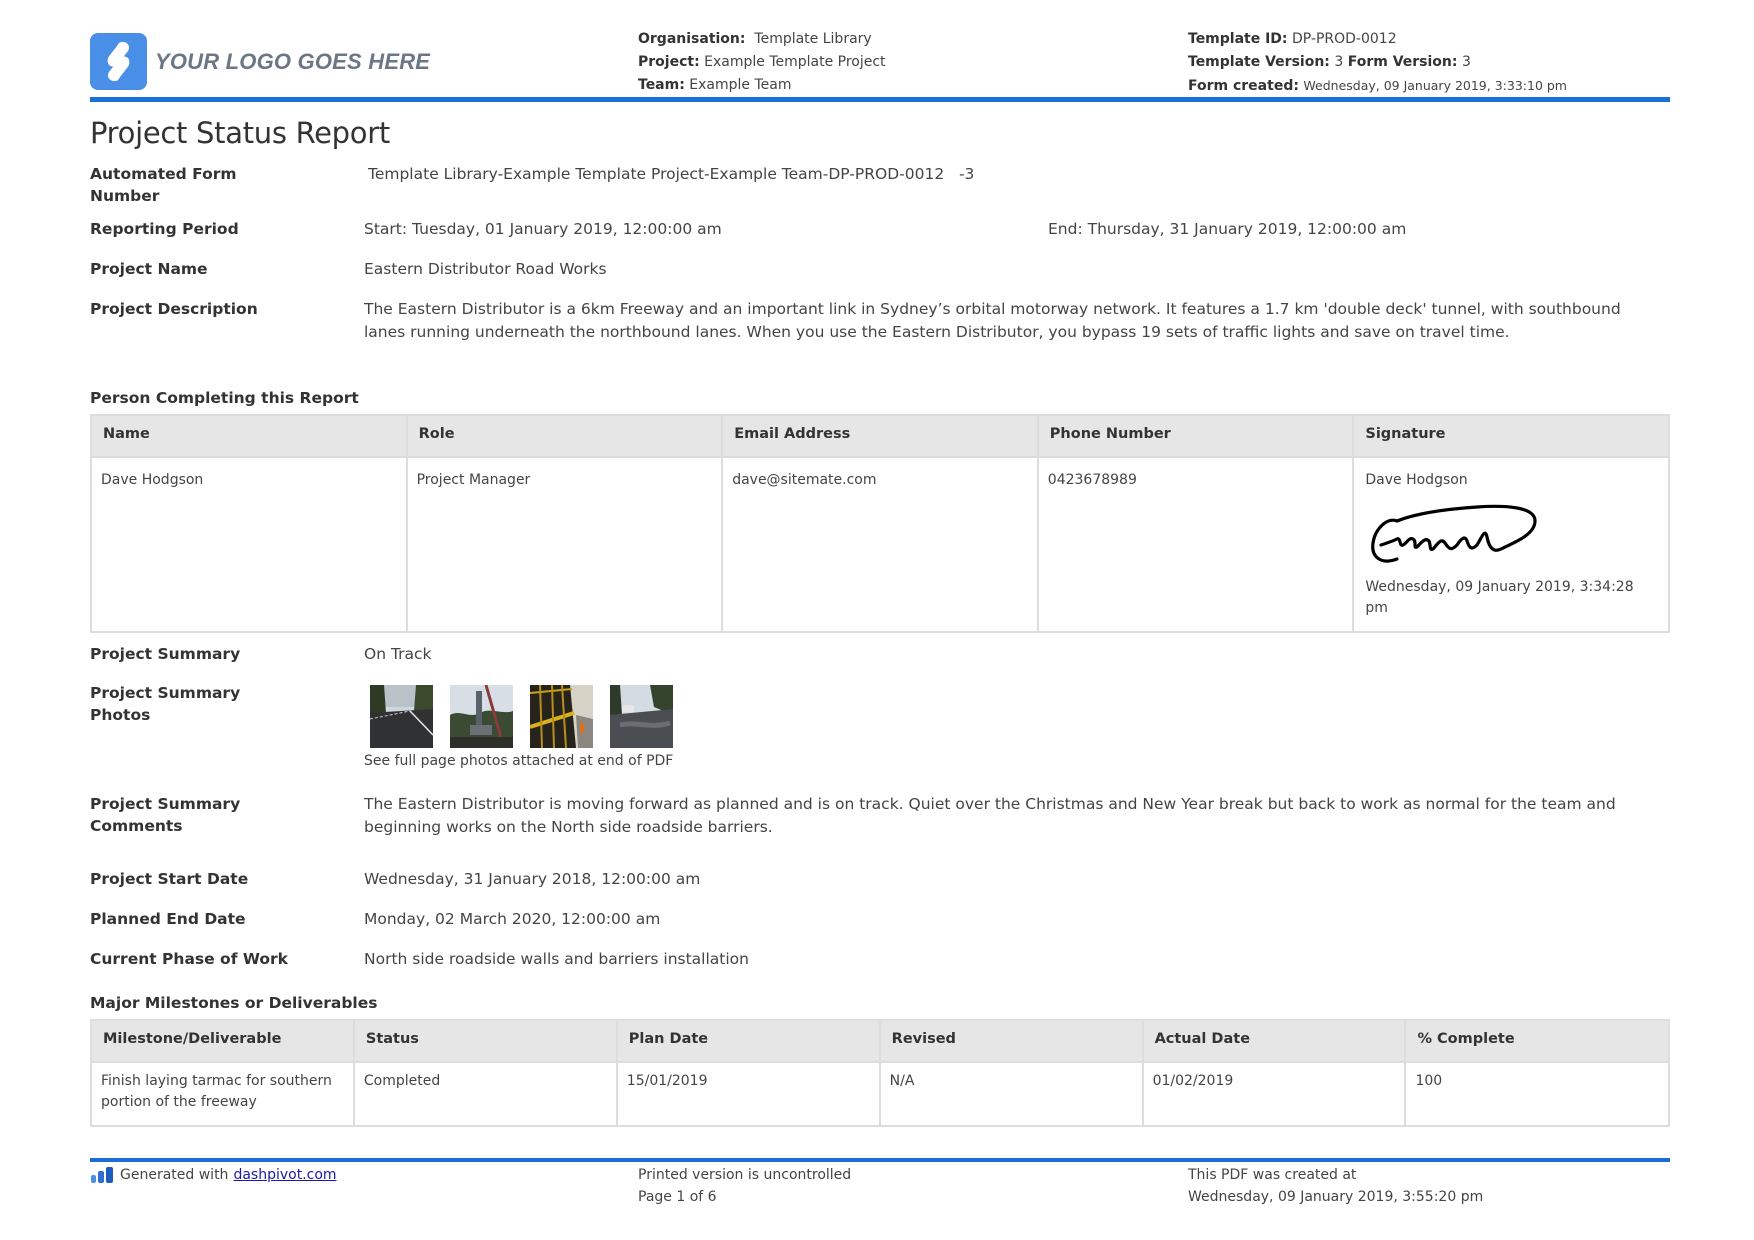 This screenshot has width=1754, height=1240. I want to click on logo-text: YOUR LOGO GOES HERE, so click(293, 61).